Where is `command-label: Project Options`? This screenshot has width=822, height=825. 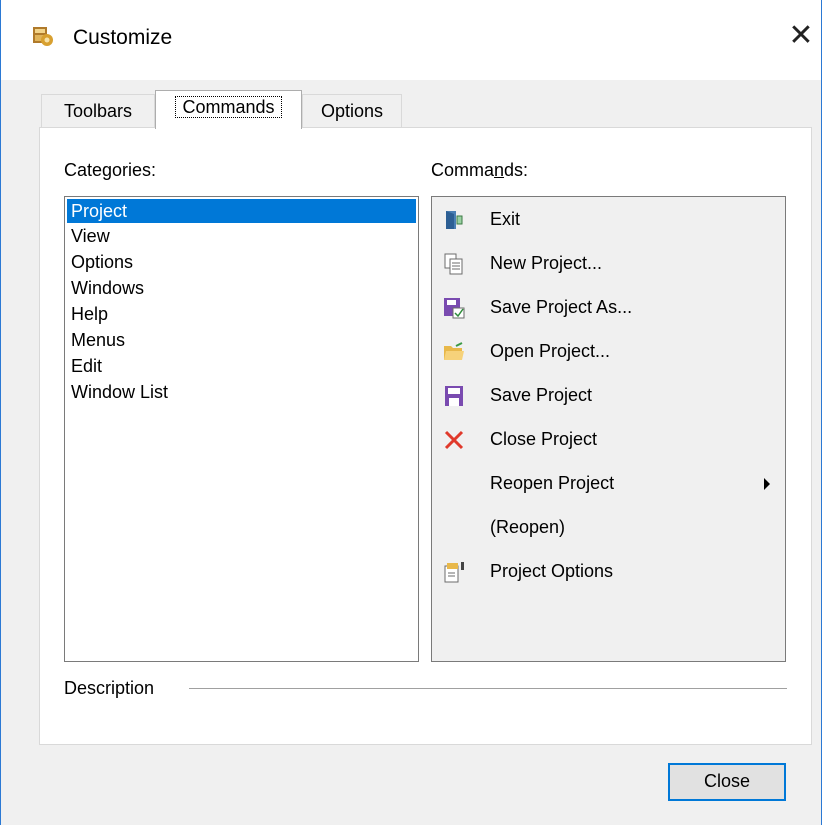
command-label: Project Options is located at coordinates (552, 571).